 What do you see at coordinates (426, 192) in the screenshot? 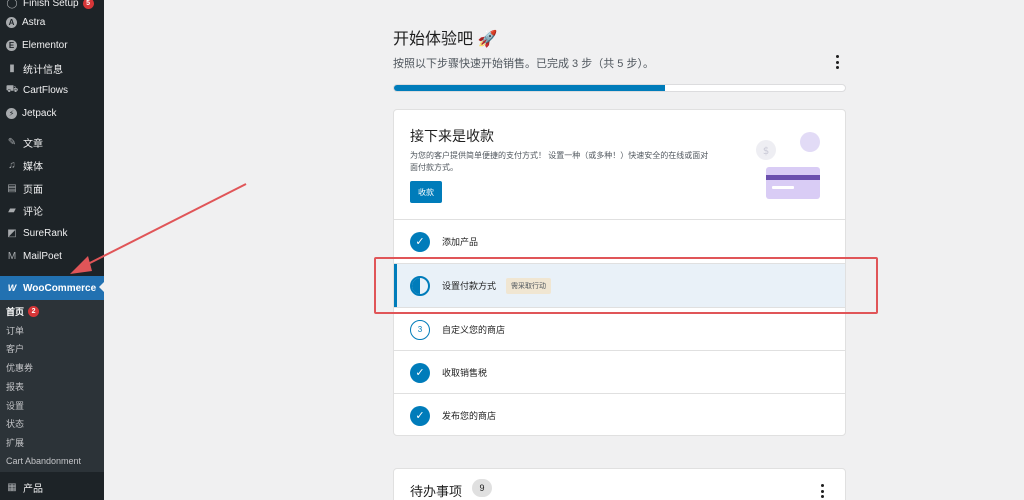
I see `get-paid-button: 收款` at bounding box center [426, 192].